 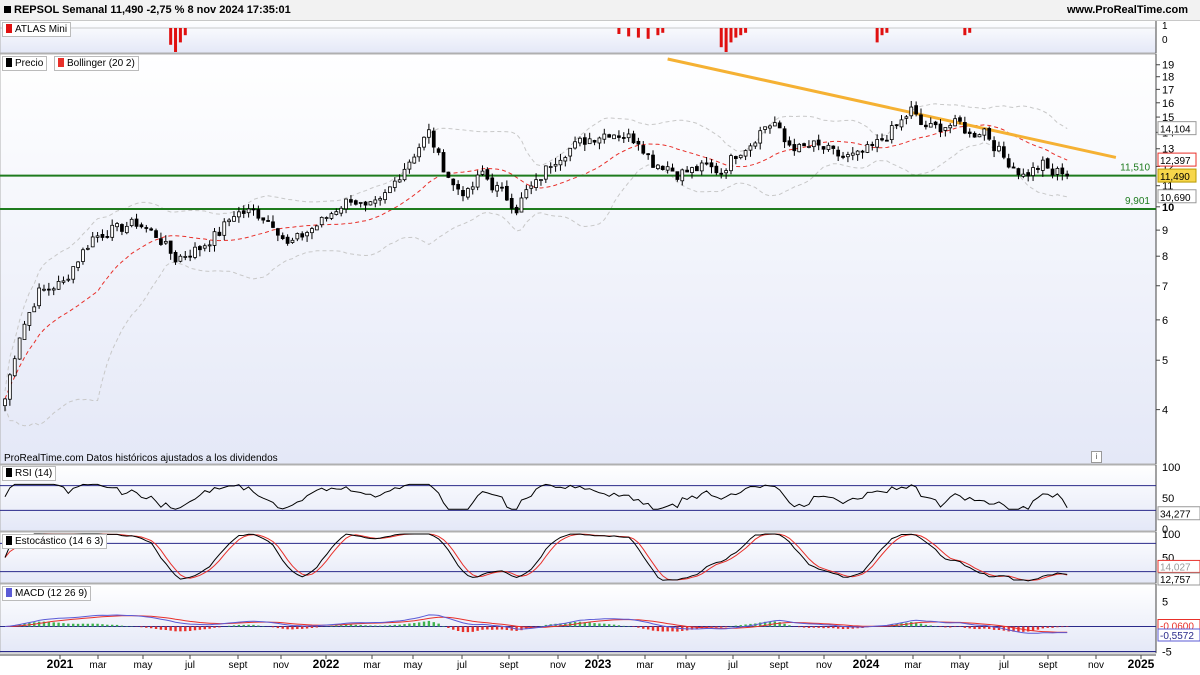 I want to click on bollinger-upper-value: 14,104, so click(x=1175, y=130).